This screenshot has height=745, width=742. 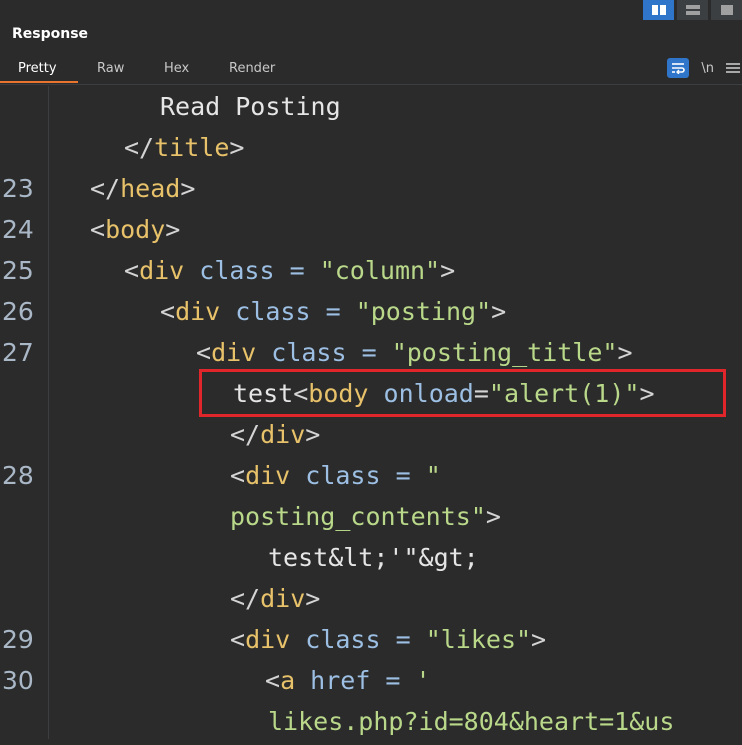 What do you see at coordinates (18, 229) in the screenshot?
I see `line-number: 24` at bounding box center [18, 229].